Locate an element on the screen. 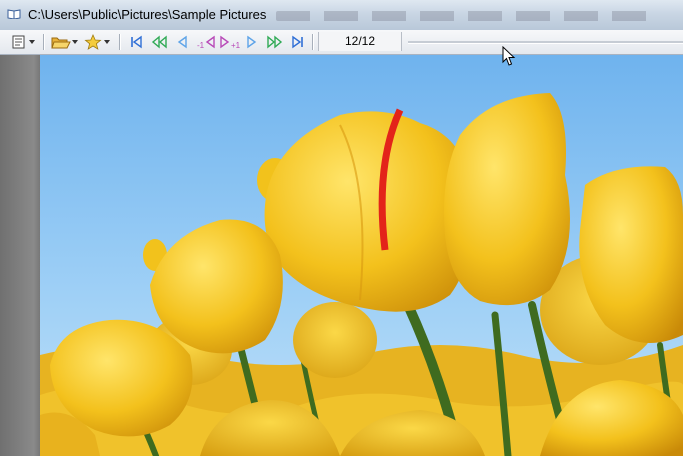 This screenshot has width=683, height=456. view-menu-button is located at coordinates (24, 42).